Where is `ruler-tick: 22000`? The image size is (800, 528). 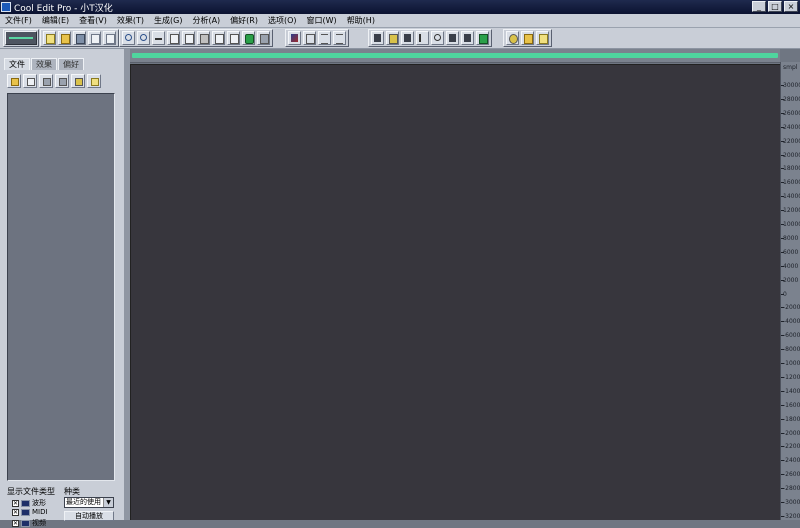 ruler-tick: 22000 is located at coordinates (790, 142).